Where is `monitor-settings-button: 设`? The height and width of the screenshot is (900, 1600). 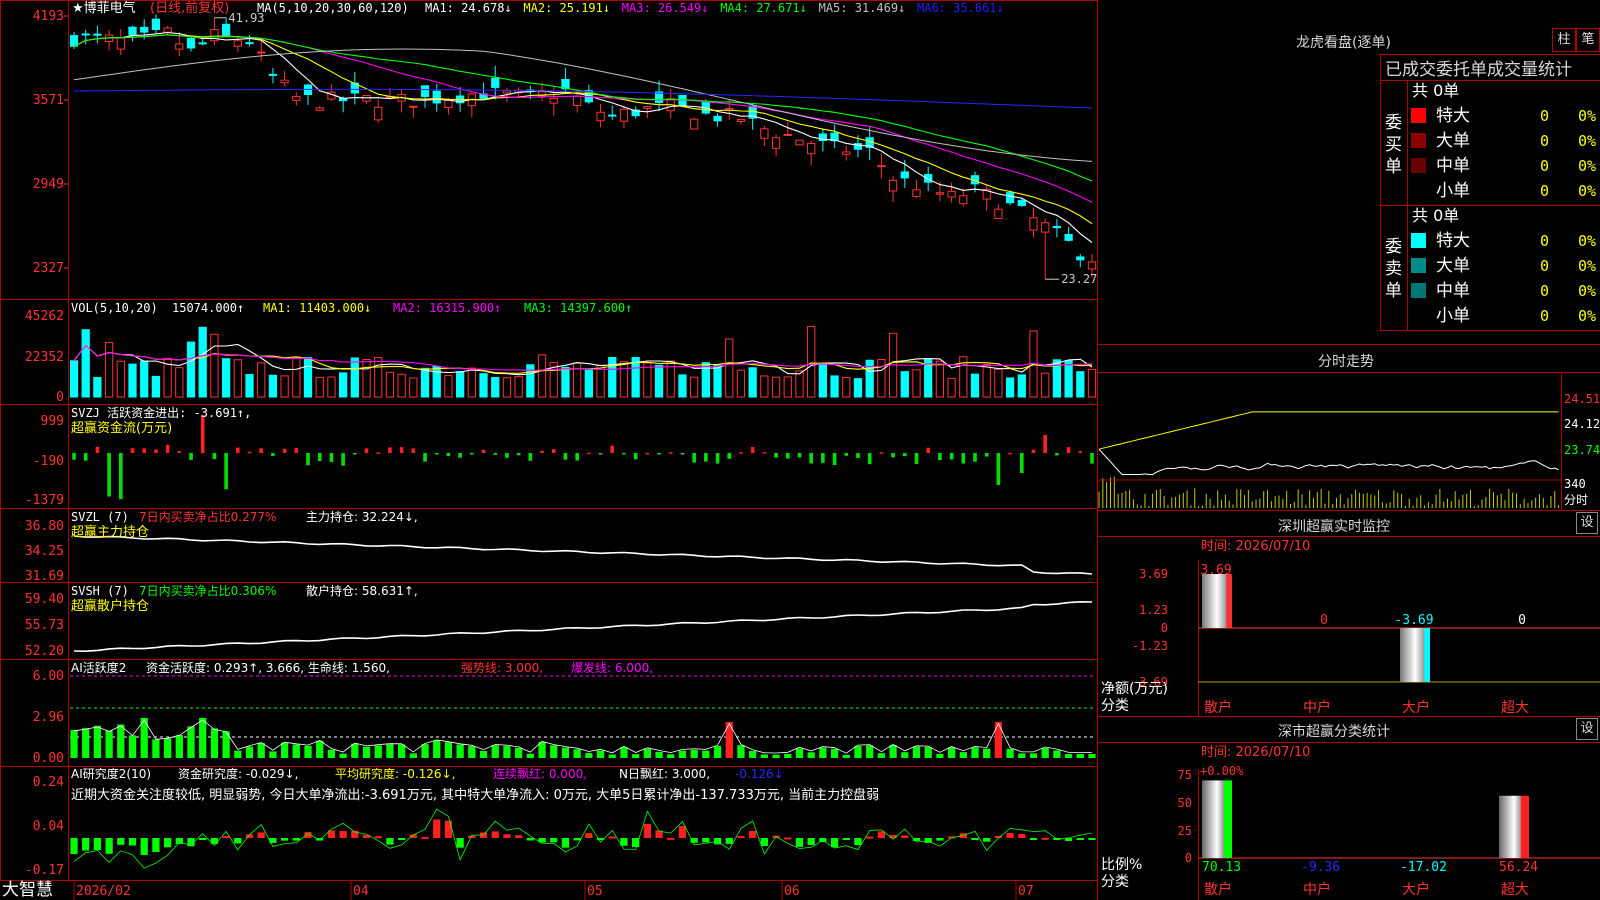
monitor-settings-button: 设 is located at coordinates (1587, 523).